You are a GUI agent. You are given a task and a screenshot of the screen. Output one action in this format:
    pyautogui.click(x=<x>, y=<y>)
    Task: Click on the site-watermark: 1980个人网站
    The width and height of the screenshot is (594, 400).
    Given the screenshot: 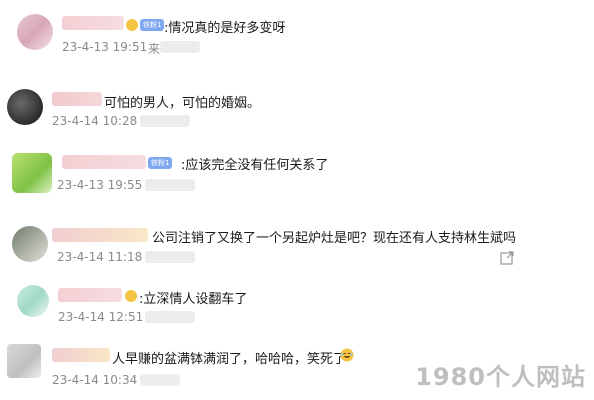 What is the action you would take?
    pyautogui.click(x=500, y=377)
    